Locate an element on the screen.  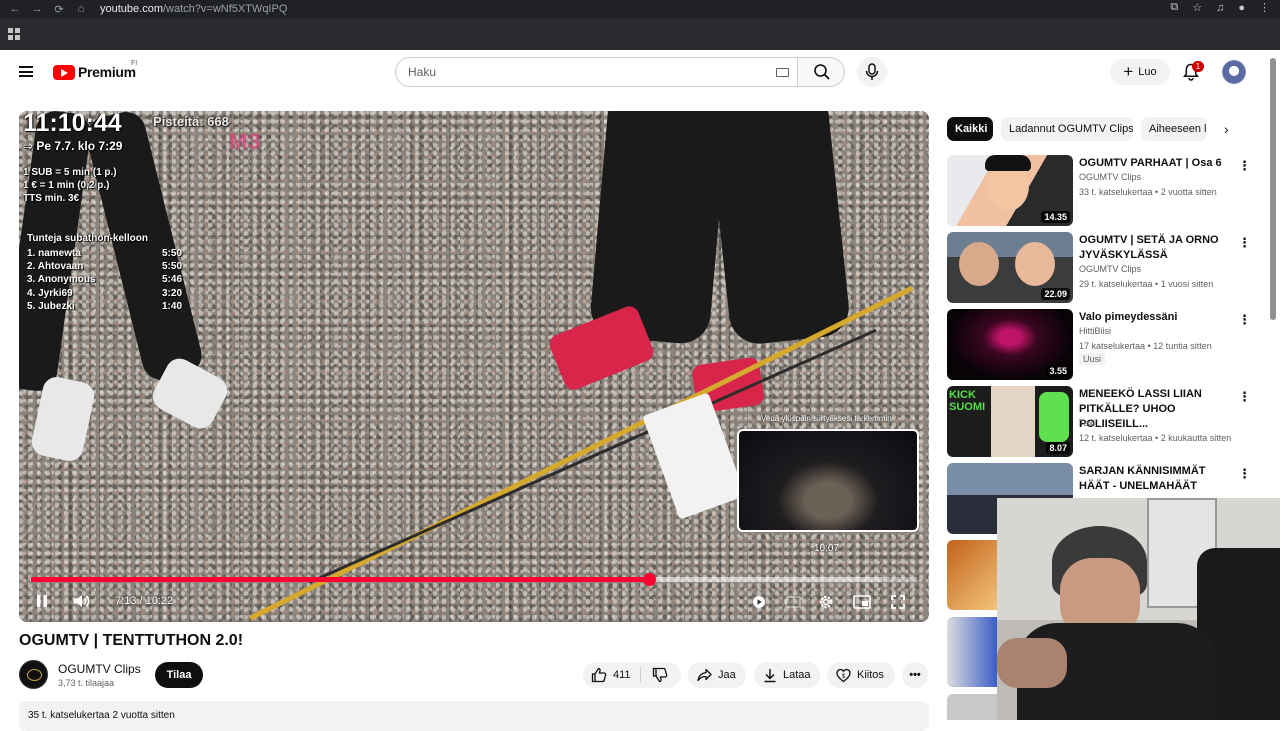
chip-all: Kaikki is located at coordinates (970, 129).